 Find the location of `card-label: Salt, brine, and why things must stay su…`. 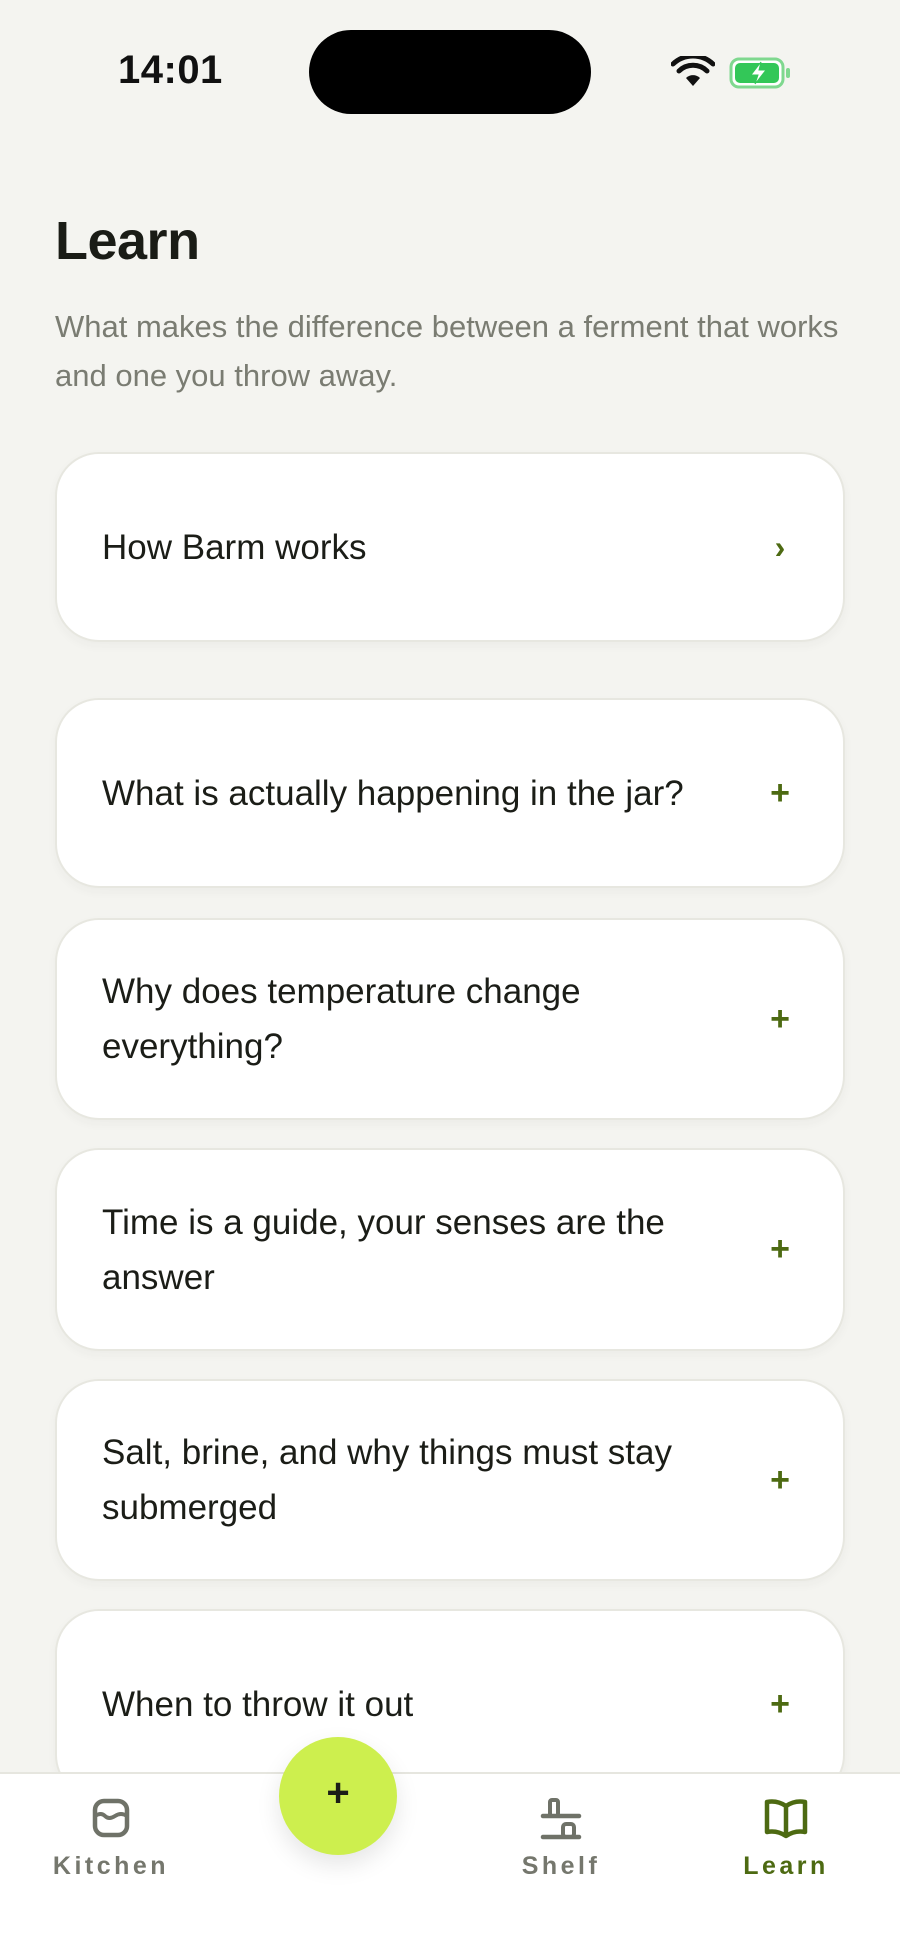

card-label: Salt, brine, and why things must stay su… is located at coordinates (387, 1480).